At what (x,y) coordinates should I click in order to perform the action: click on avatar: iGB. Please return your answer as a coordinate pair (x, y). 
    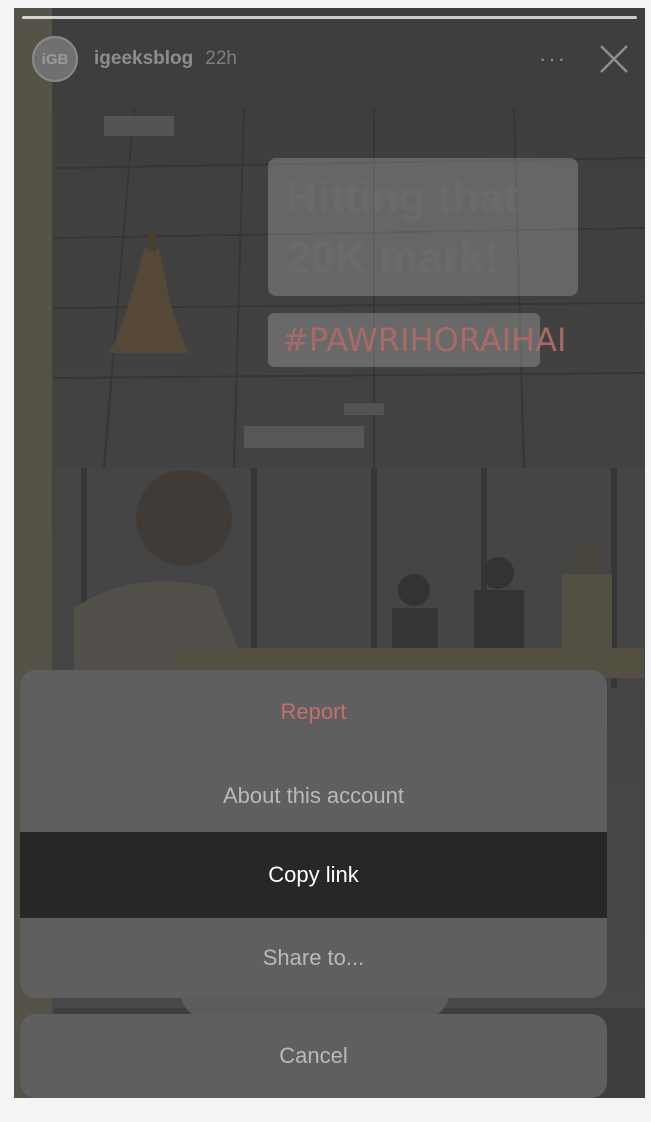
    Looking at the image, I should click on (55, 59).